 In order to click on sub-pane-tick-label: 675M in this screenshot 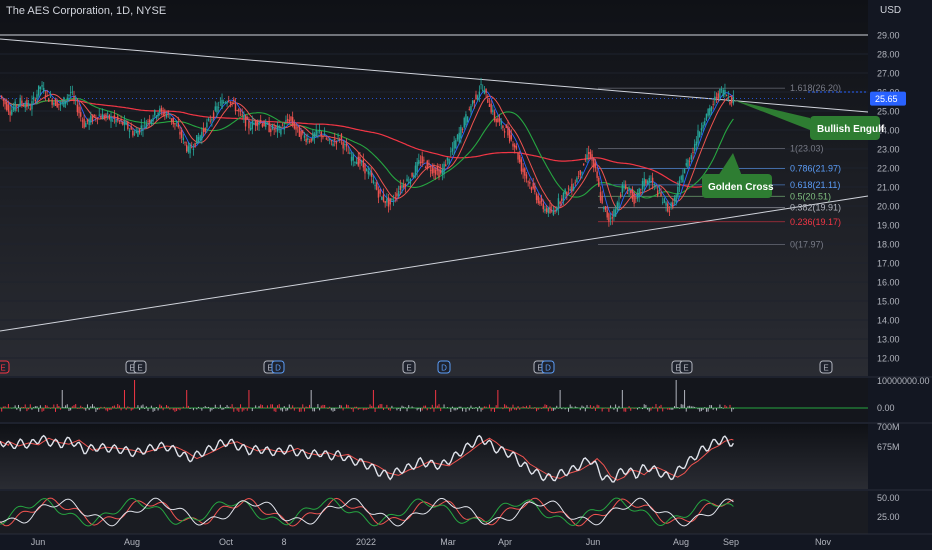, I will do `click(888, 447)`.